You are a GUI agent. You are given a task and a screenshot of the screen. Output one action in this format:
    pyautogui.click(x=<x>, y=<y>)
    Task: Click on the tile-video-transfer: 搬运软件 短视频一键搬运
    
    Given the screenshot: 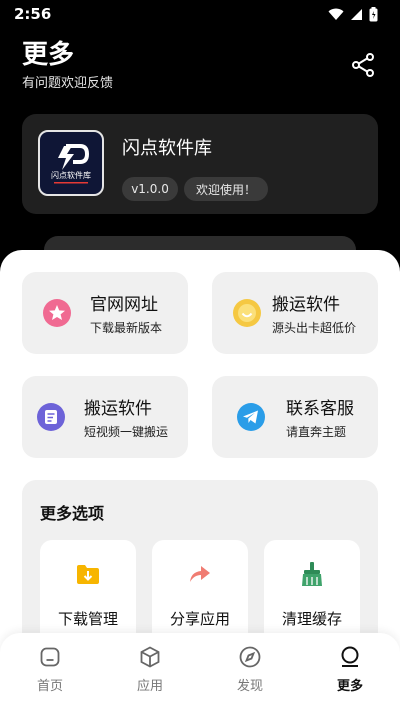 What is the action you would take?
    pyautogui.click(x=105, y=417)
    